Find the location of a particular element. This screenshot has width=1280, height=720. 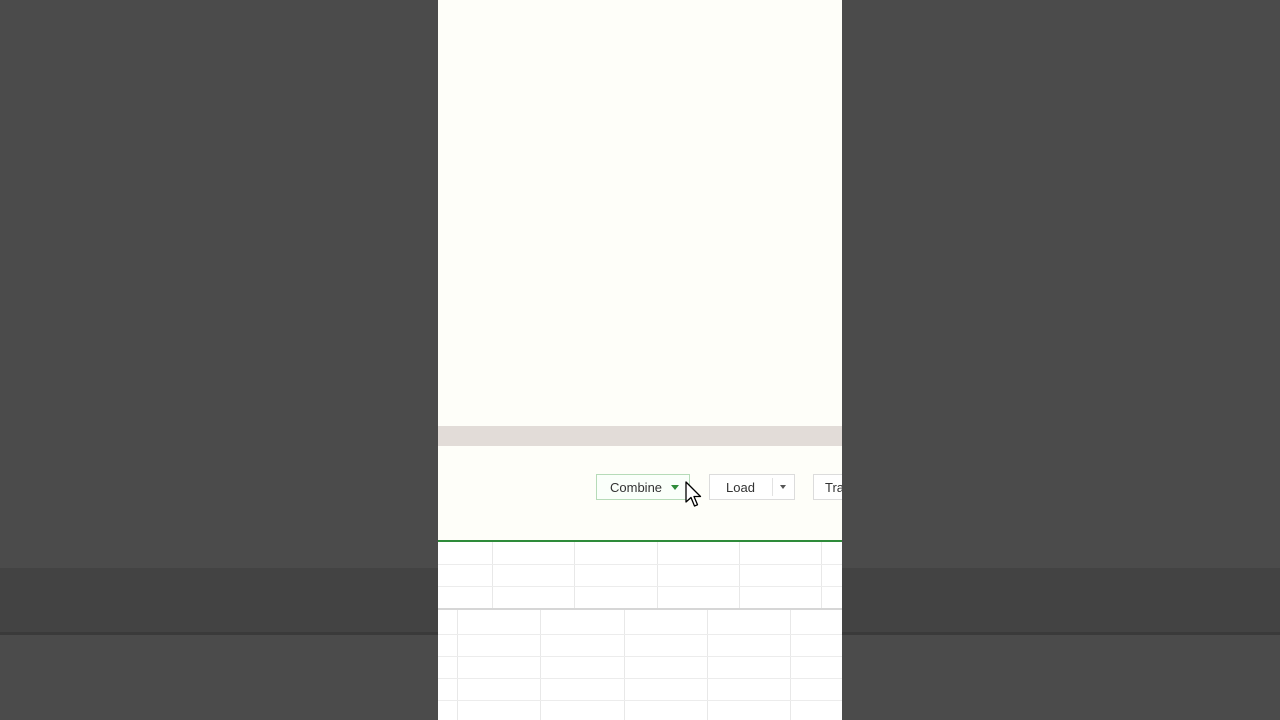

transform-data-button-label: Tra is located at coordinates (833, 487).